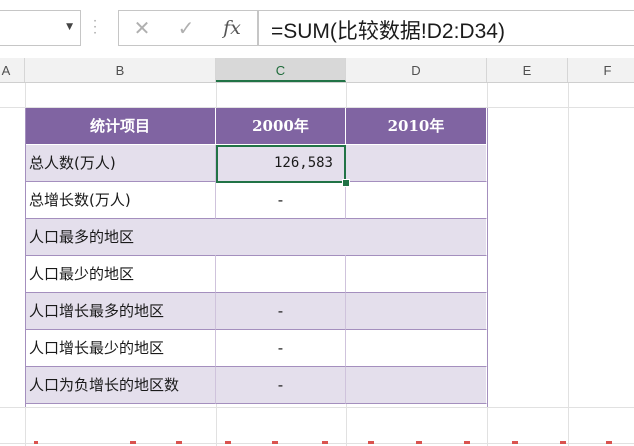 The image size is (634, 446). Describe the element at coordinates (232, 28) in the screenshot. I see `insert-function-button: fx` at that location.